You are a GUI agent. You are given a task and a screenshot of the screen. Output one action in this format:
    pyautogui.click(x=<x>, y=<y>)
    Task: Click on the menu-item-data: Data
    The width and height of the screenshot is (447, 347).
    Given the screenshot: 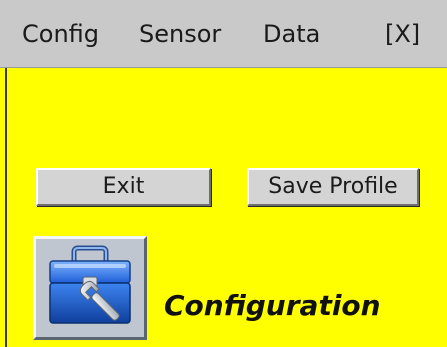 What is the action you would take?
    pyautogui.click(x=291, y=34)
    